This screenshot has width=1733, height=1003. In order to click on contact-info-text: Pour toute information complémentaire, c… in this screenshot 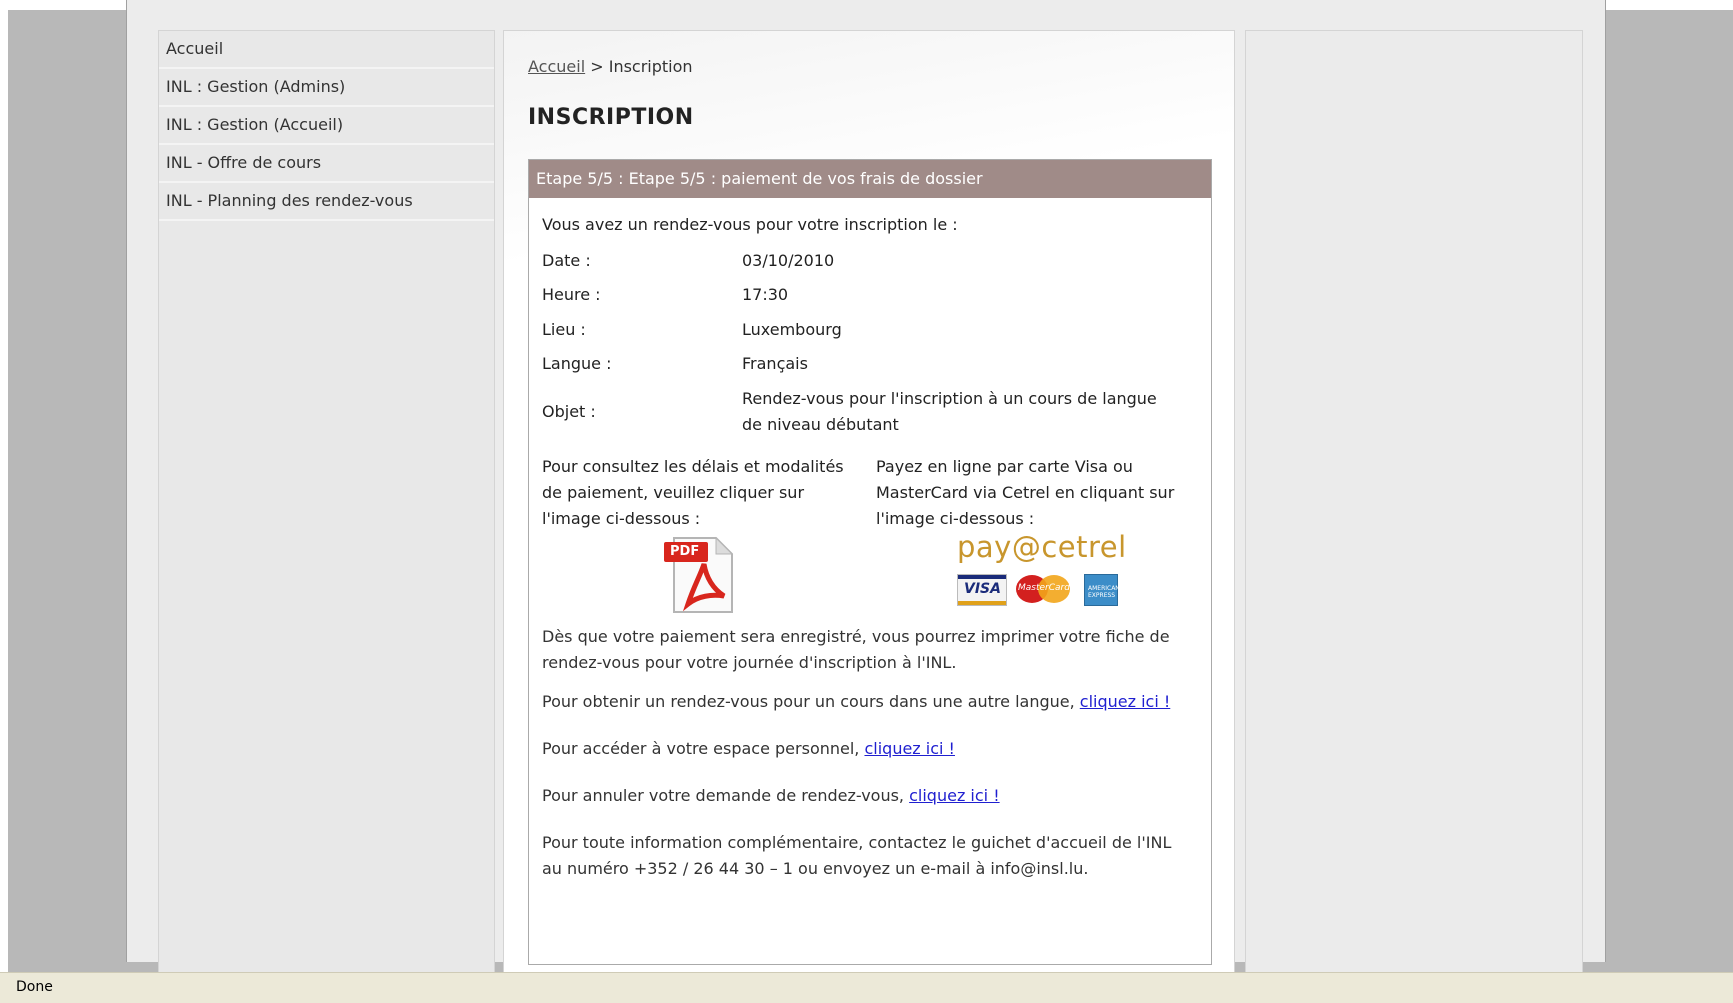, I will do `click(857, 855)`.